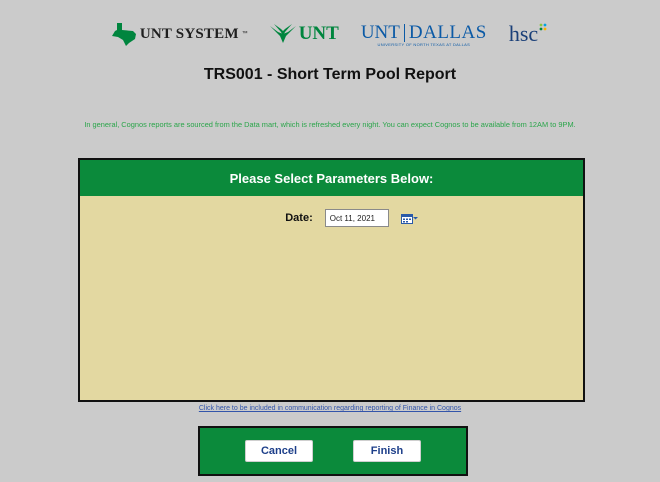 The image size is (660, 482). I want to click on hsc-logo: hsc, so click(529, 34).